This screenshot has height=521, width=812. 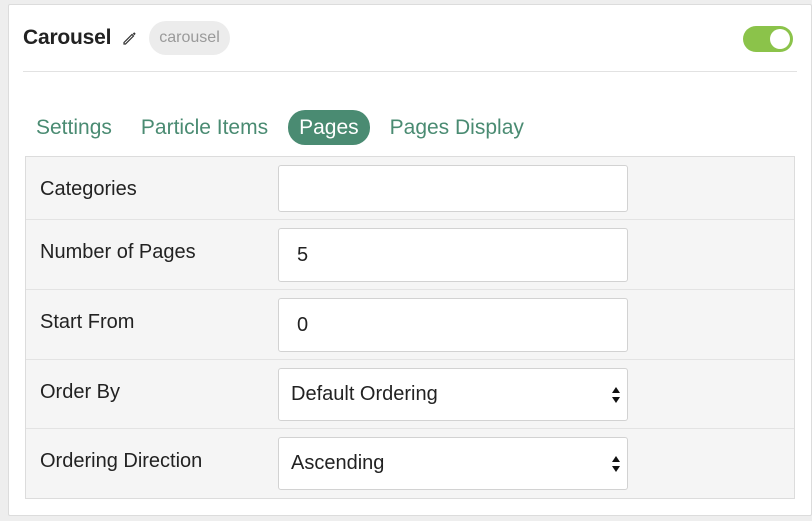 What do you see at coordinates (338, 463) in the screenshot?
I see `ordering-direction-value: Ascending` at bounding box center [338, 463].